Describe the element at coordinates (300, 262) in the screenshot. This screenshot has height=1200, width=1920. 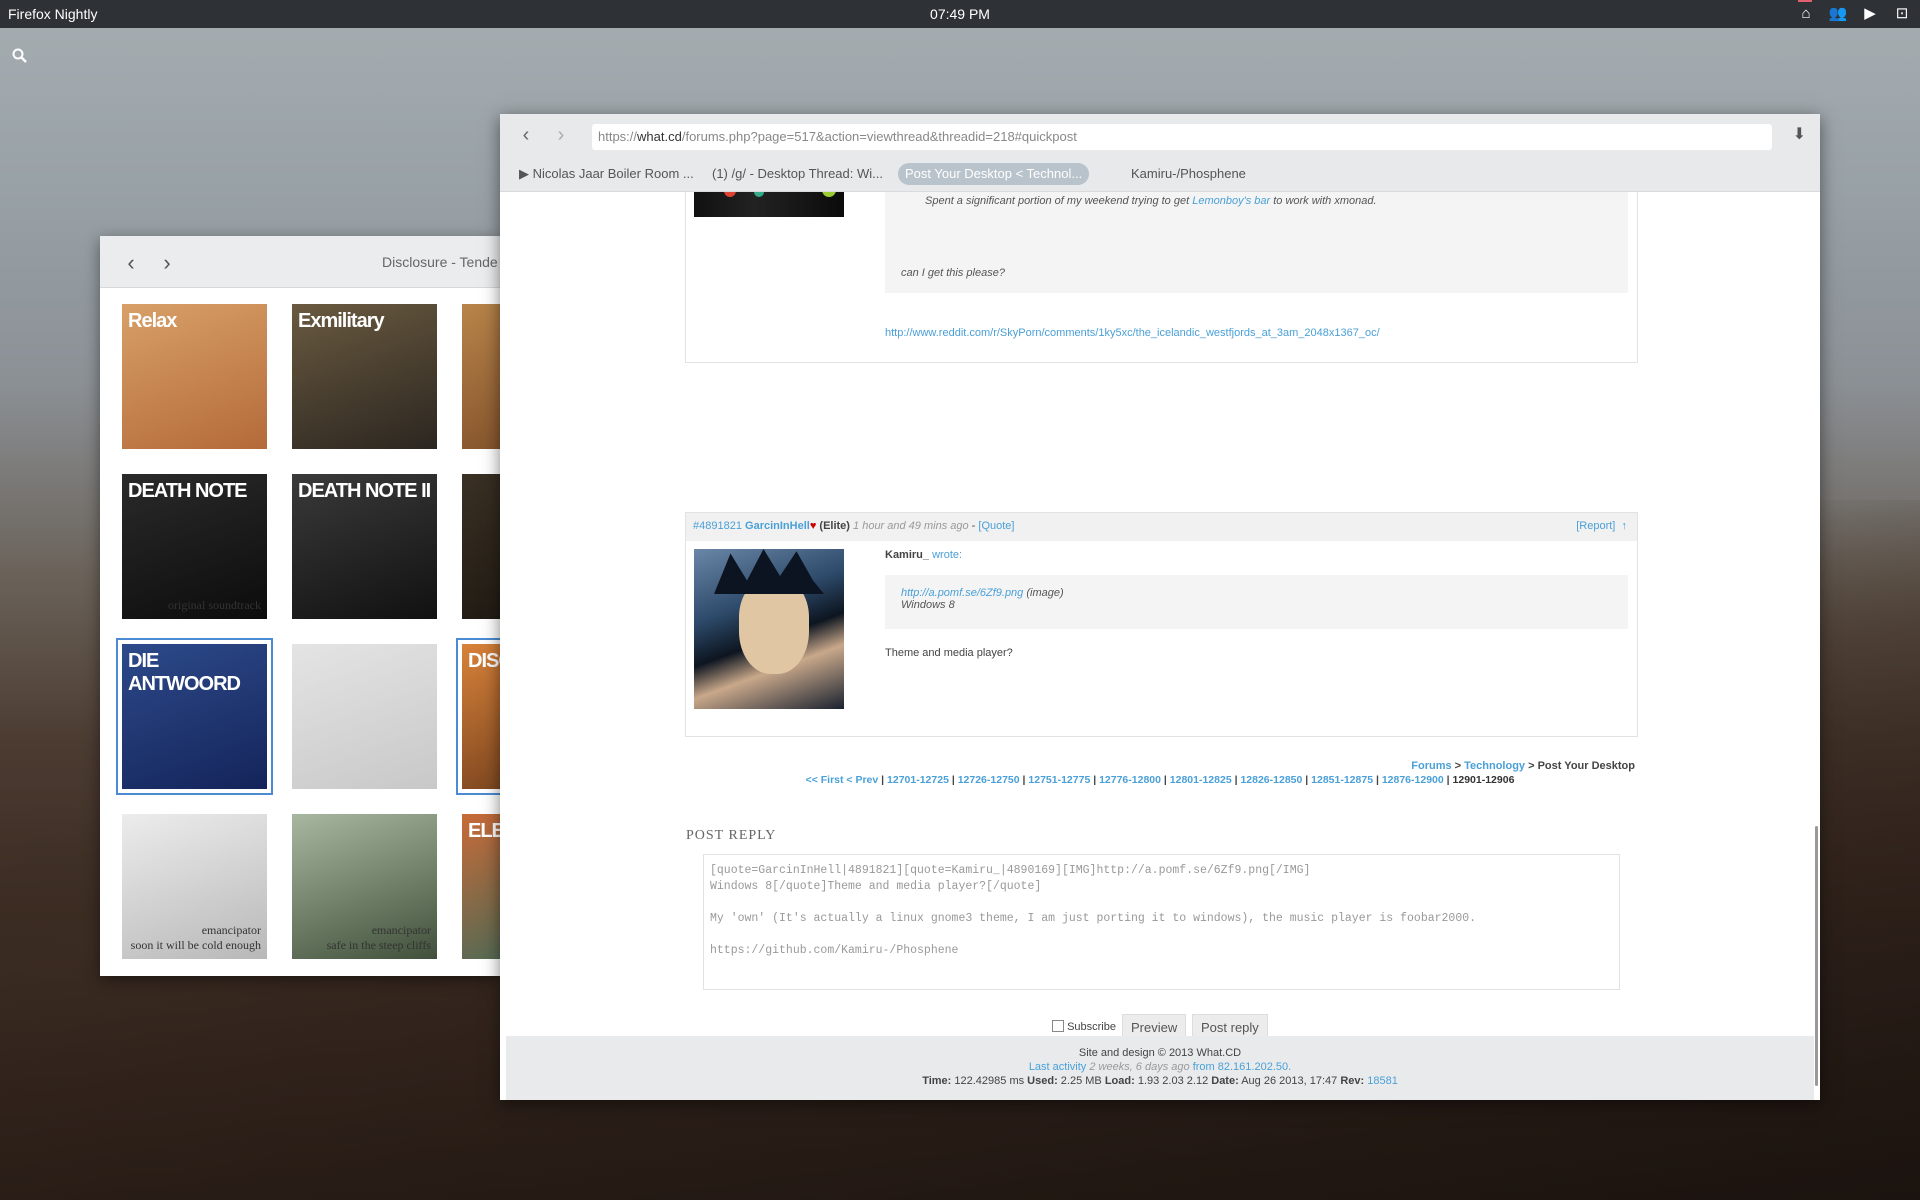
I see `media-toolbar: ‹ › Disclosure - Tende` at that location.